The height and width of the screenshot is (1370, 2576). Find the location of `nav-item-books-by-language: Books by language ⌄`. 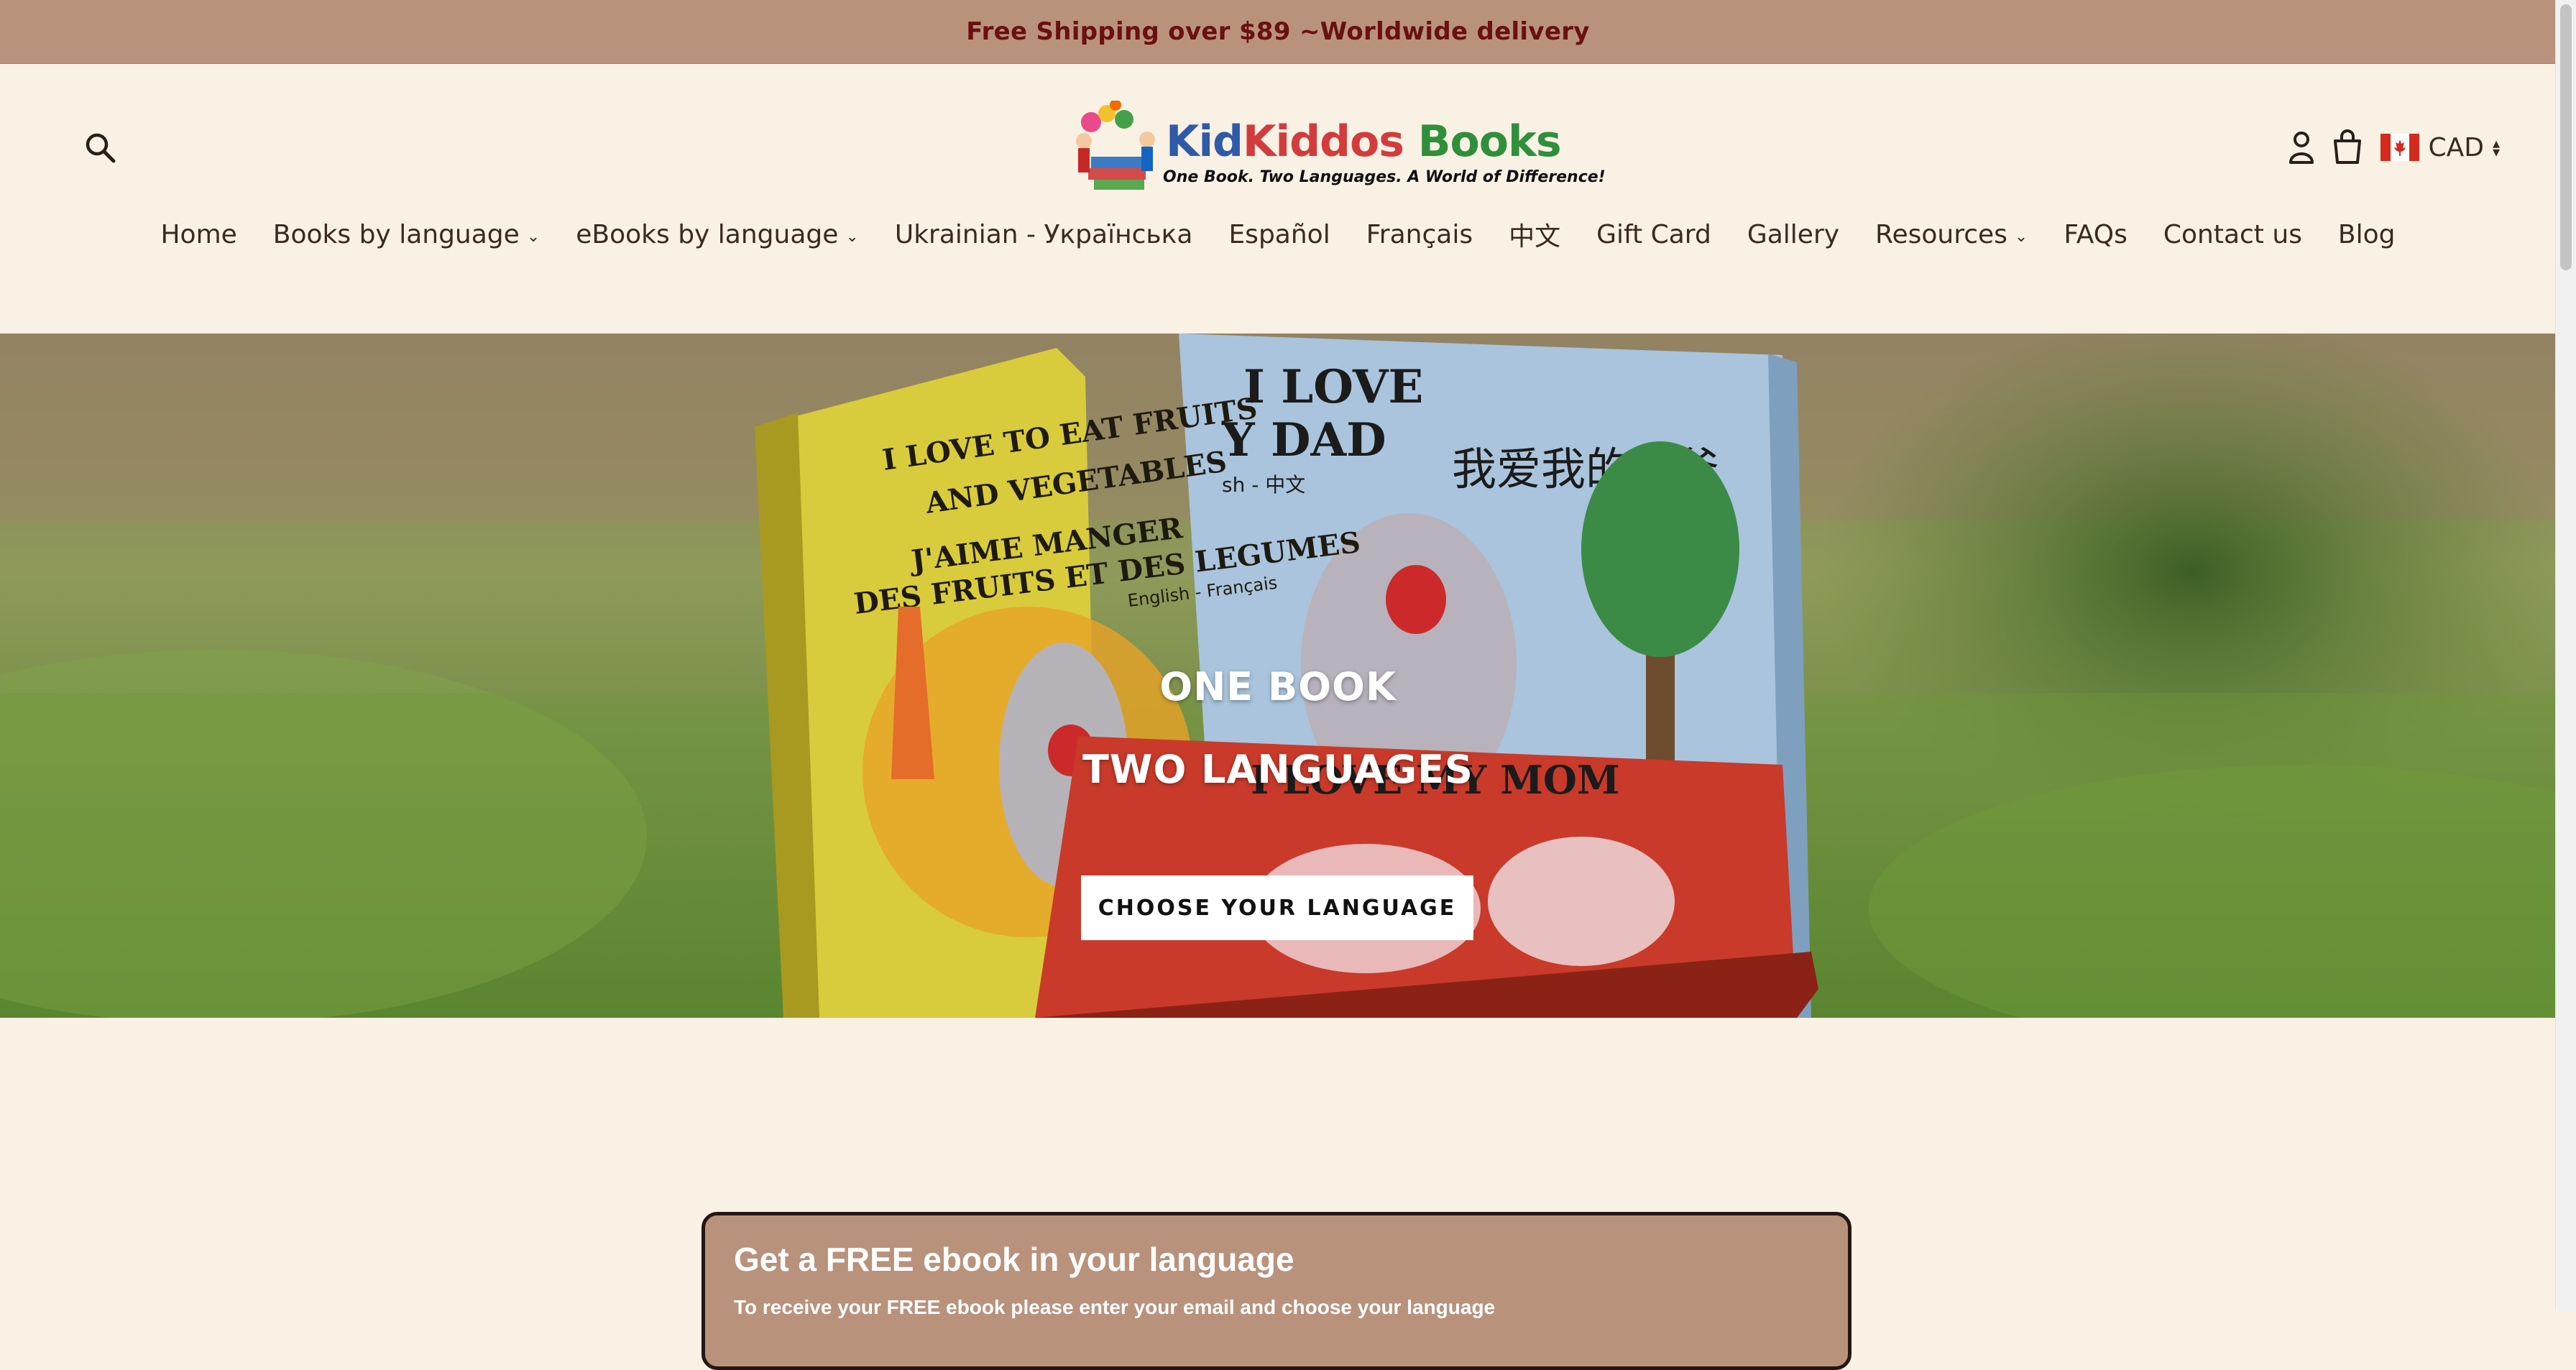

nav-item-books-by-language: Books by language ⌄ is located at coordinates (406, 235).